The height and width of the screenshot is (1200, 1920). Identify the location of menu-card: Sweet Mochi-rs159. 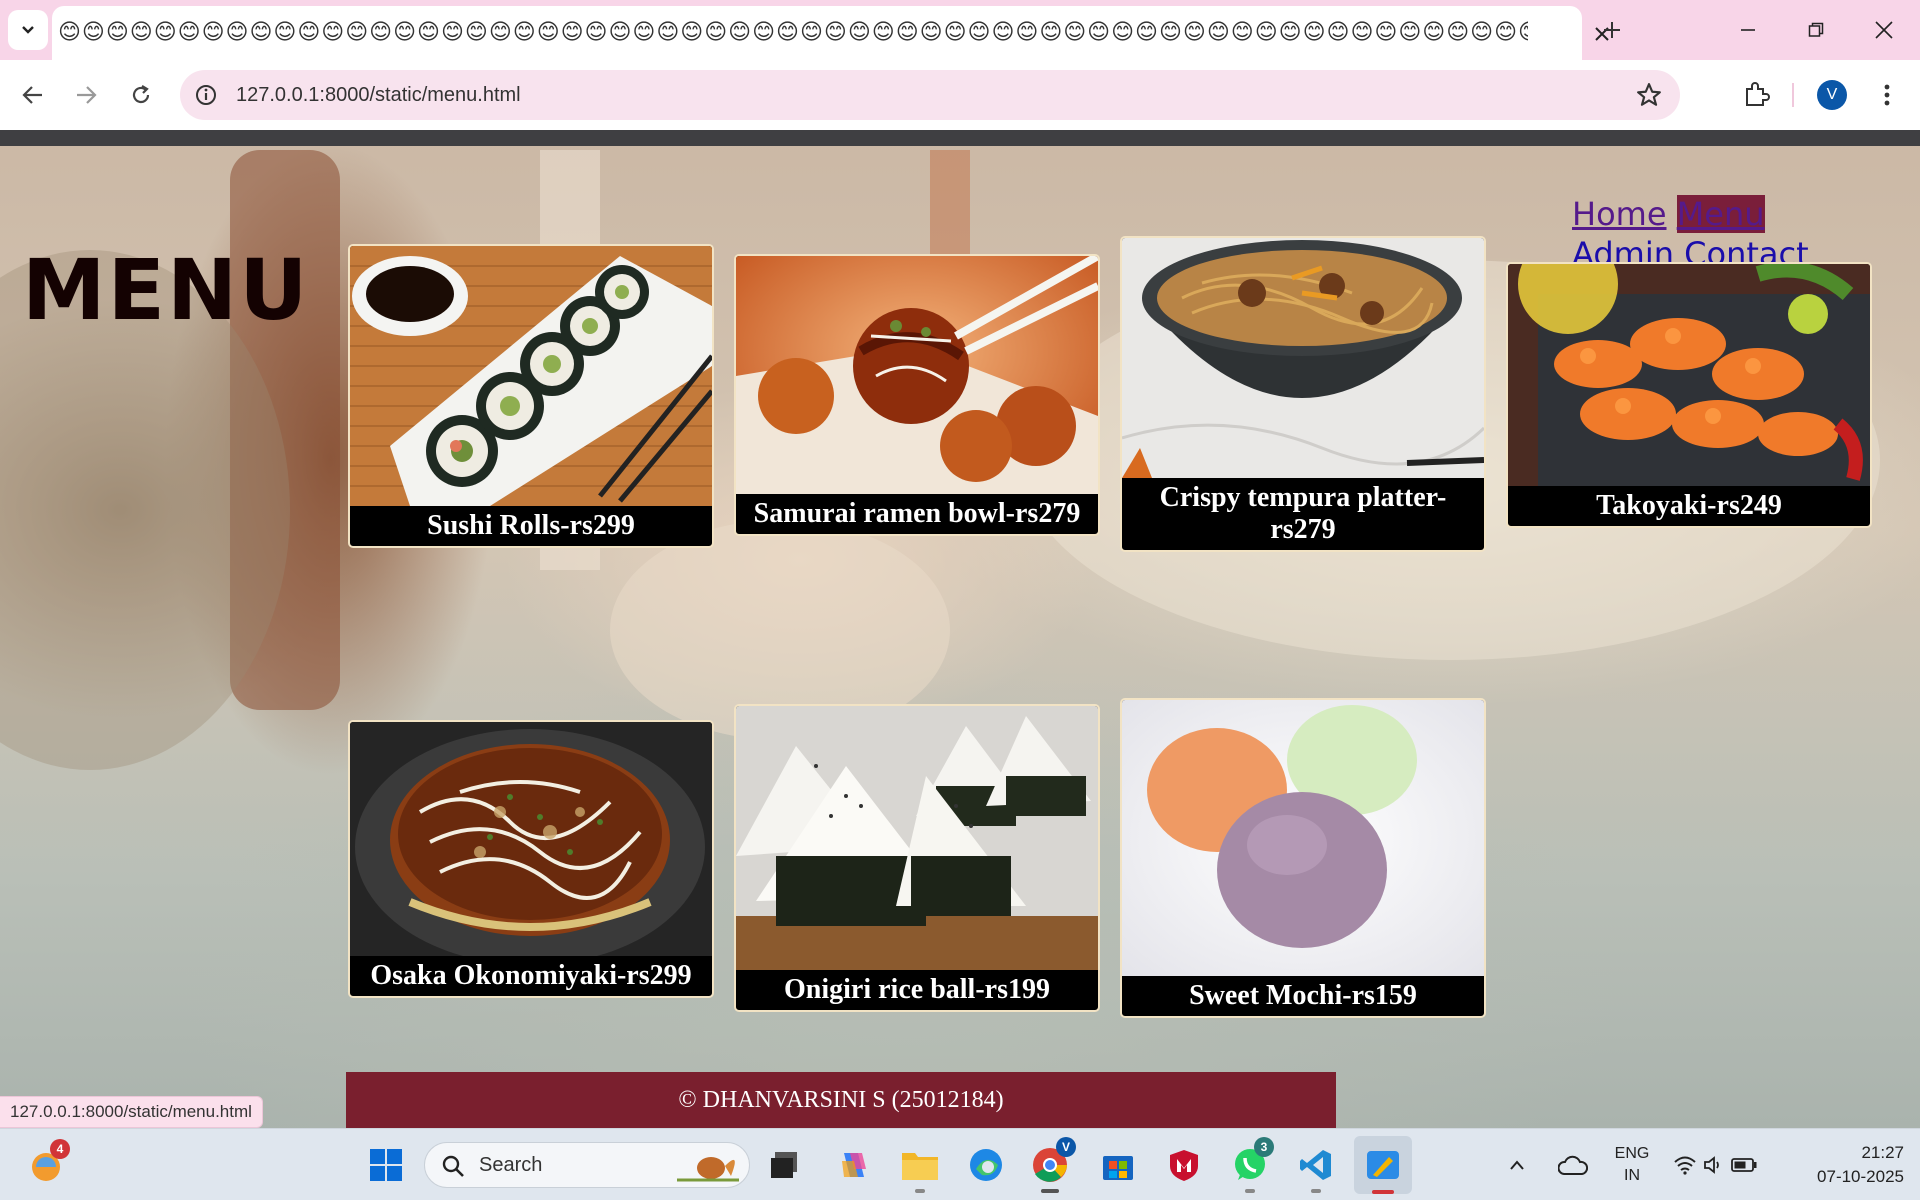
(1303, 858).